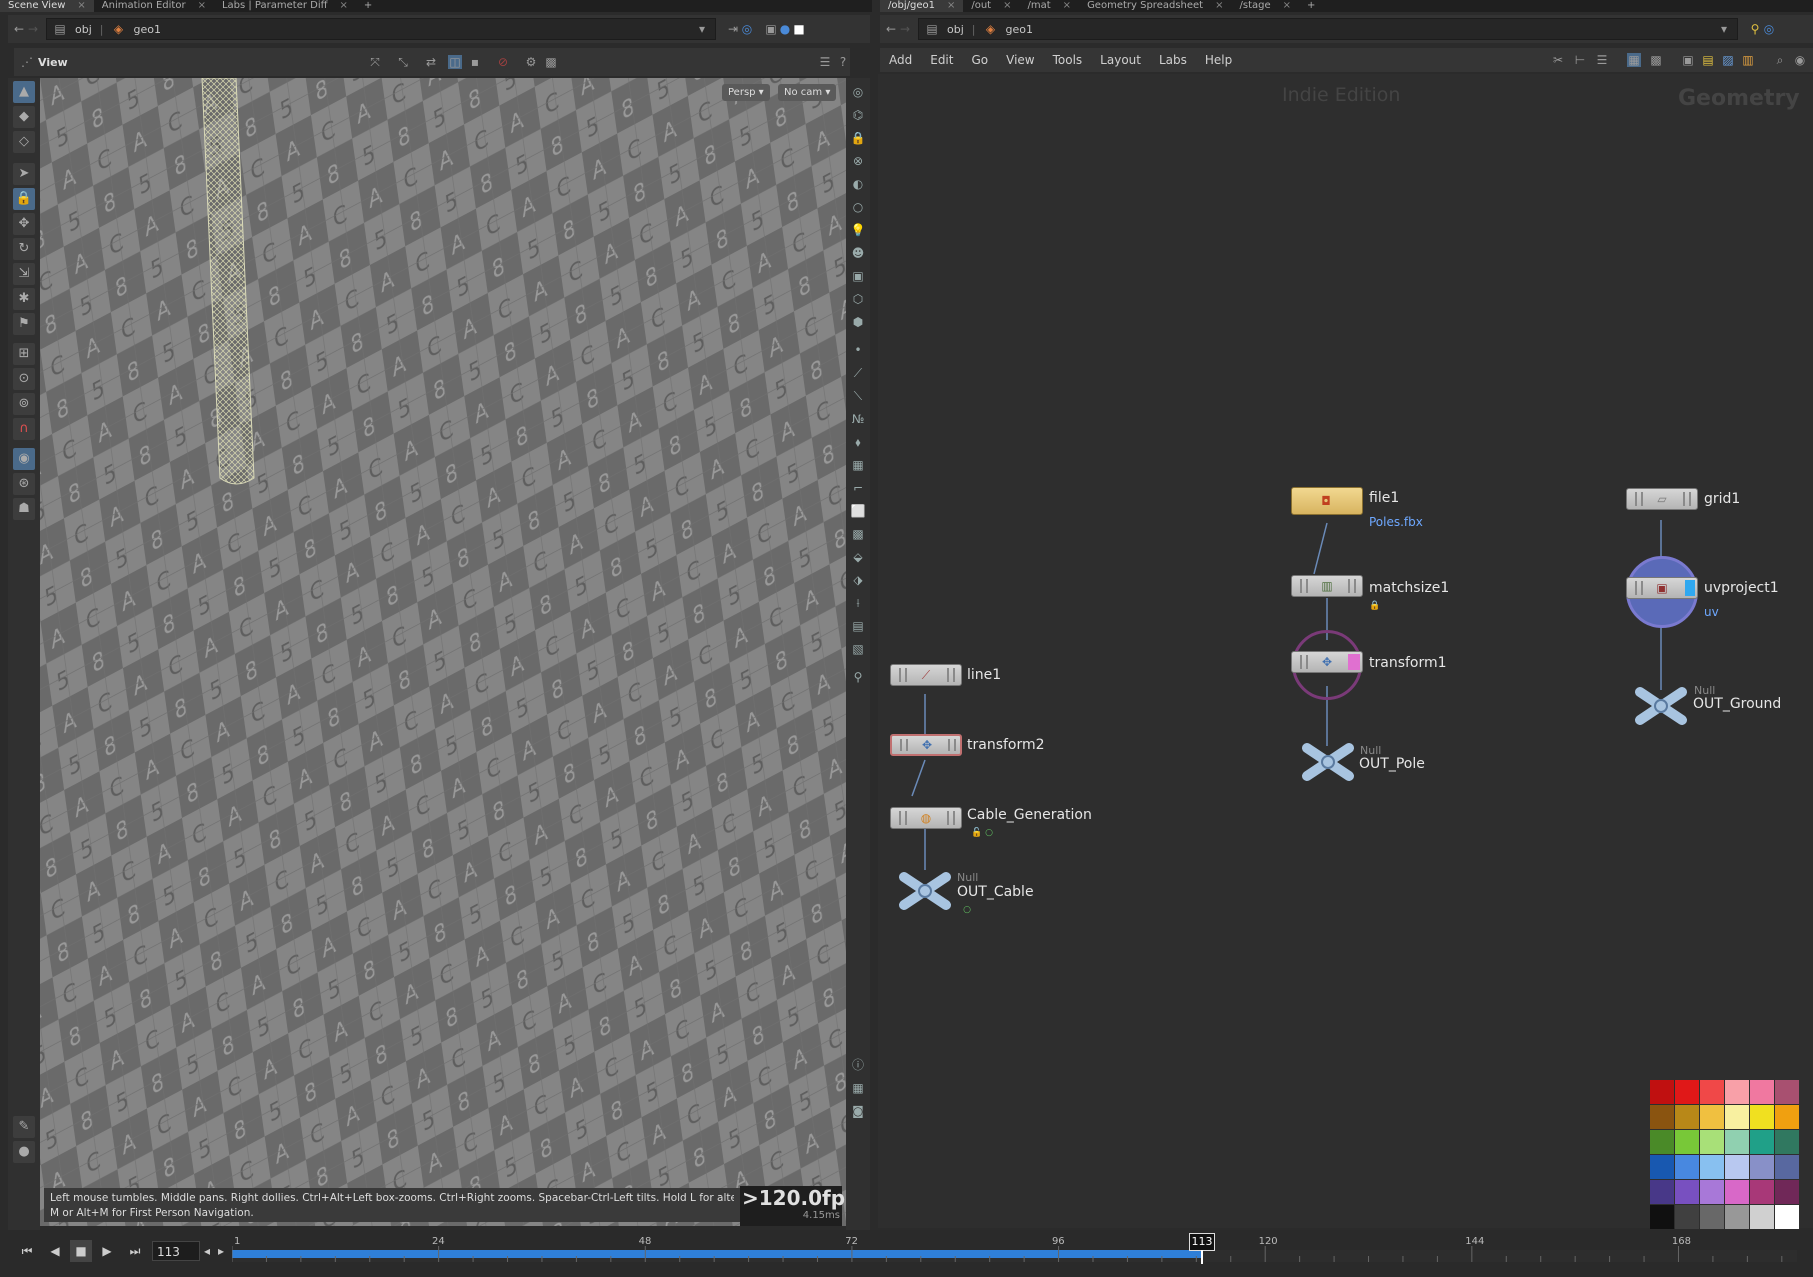  What do you see at coordinates (24, 404) in the screenshot?
I see `snap-point-icon: ⊚` at bounding box center [24, 404].